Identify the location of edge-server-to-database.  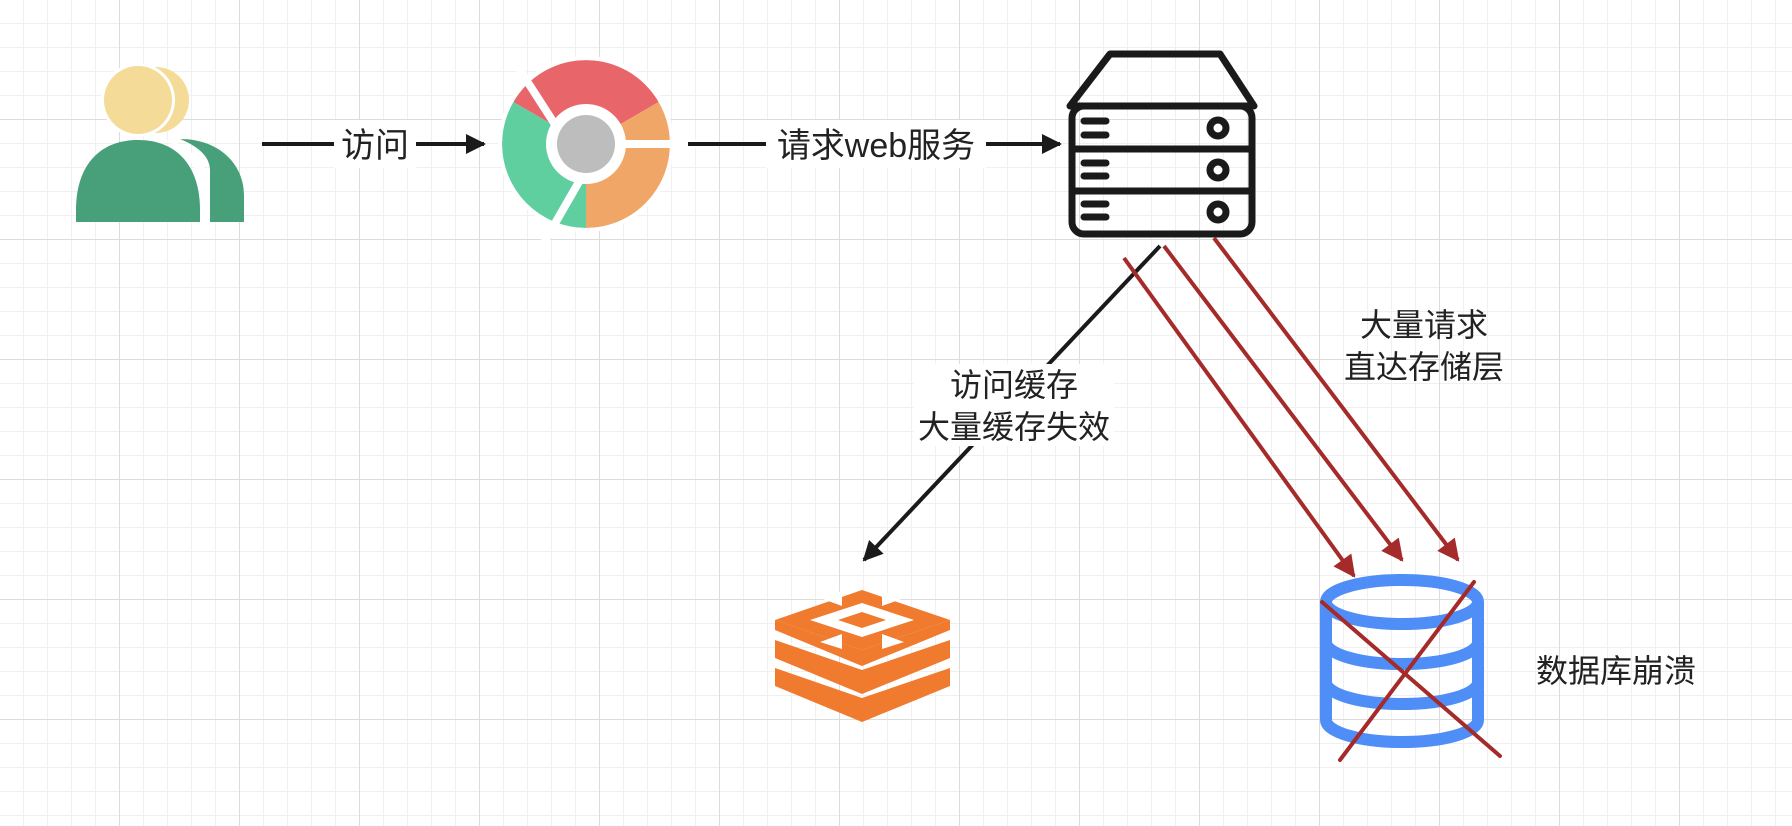
(1291, 407).